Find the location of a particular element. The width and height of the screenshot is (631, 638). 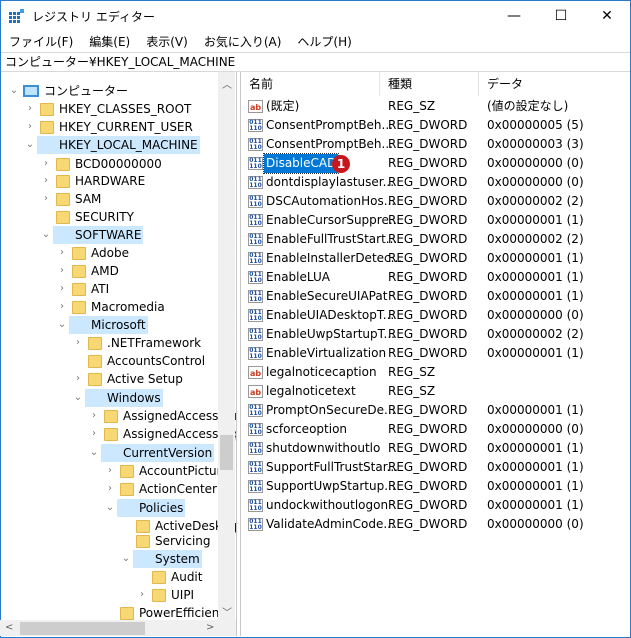

tree-item: ⌄ Policies is located at coordinates (118, 508).